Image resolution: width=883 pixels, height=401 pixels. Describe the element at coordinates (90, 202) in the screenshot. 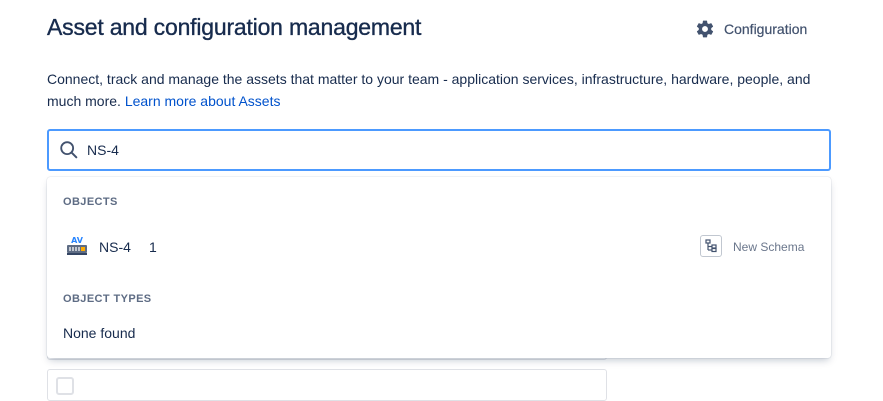

I see `objects-heading: OBJECTS` at that location.